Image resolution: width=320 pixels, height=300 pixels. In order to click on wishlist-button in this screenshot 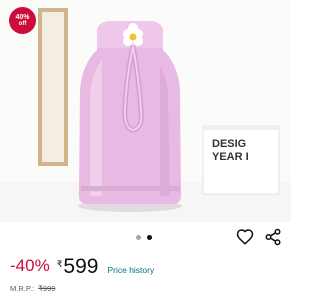, I will do `click(245, 237)`.